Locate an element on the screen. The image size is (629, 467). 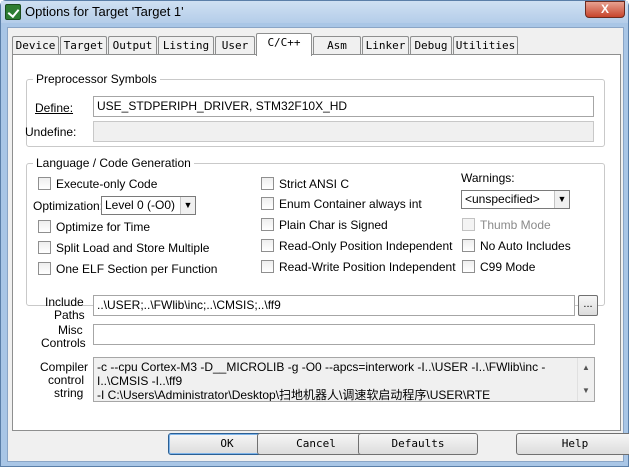
thumb-mode-checkbox is located at coordinates (468, 224).